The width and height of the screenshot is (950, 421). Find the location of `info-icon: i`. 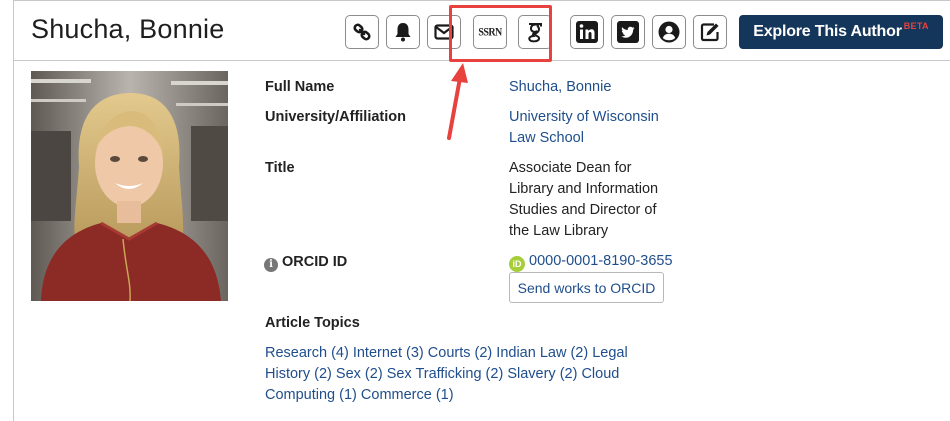

info-icon: i is located at coordinates (271, 265).